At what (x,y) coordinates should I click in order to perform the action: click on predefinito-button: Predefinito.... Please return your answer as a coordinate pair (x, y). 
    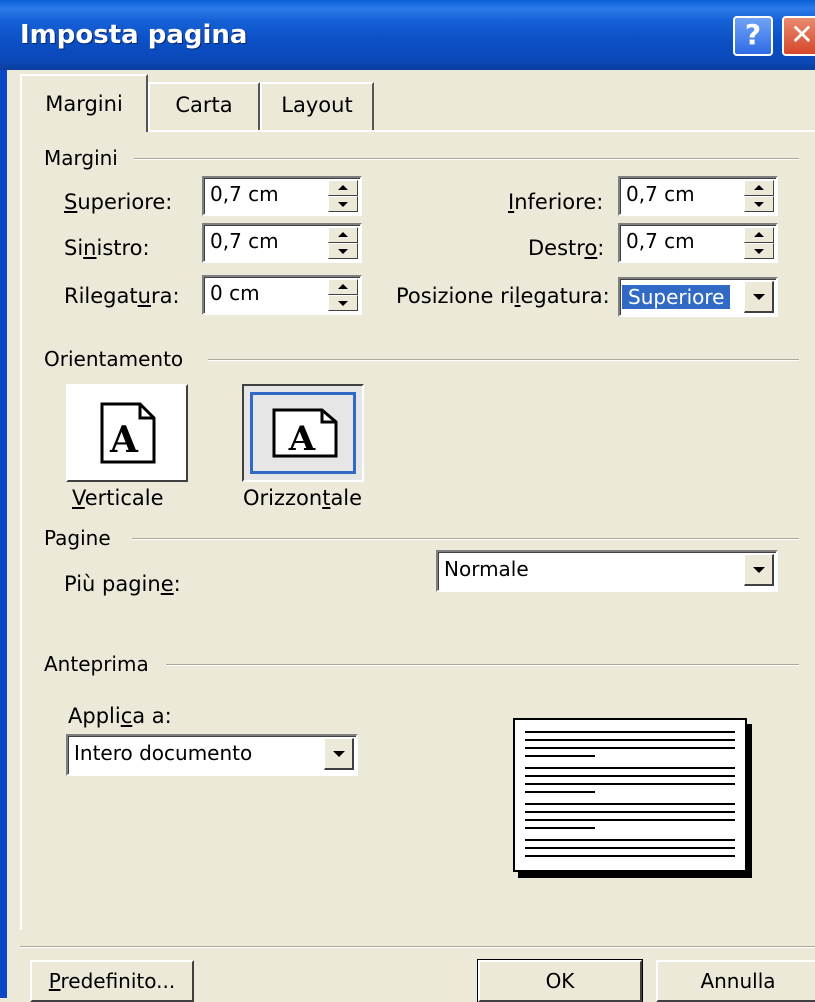
    Looking at the image, I should click on (112, 981).